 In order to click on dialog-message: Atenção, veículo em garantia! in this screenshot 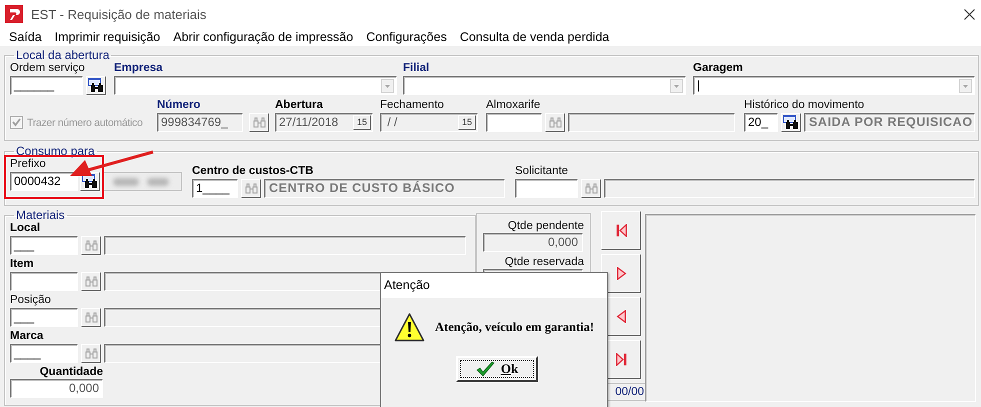, I will do `click(514, 327)`.